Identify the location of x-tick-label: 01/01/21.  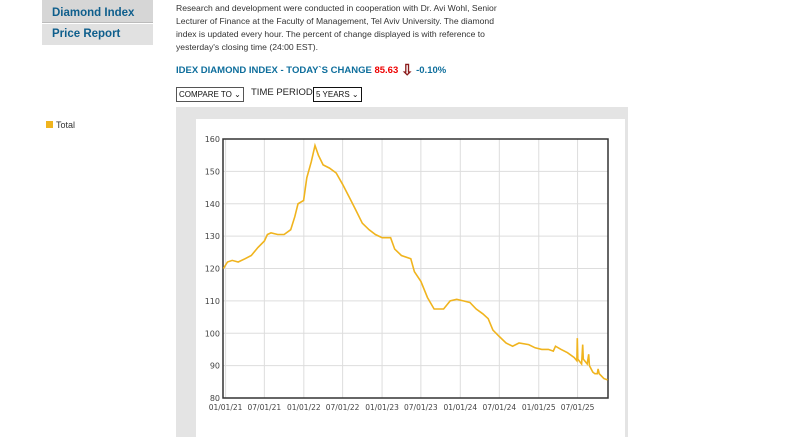
(226, 407).